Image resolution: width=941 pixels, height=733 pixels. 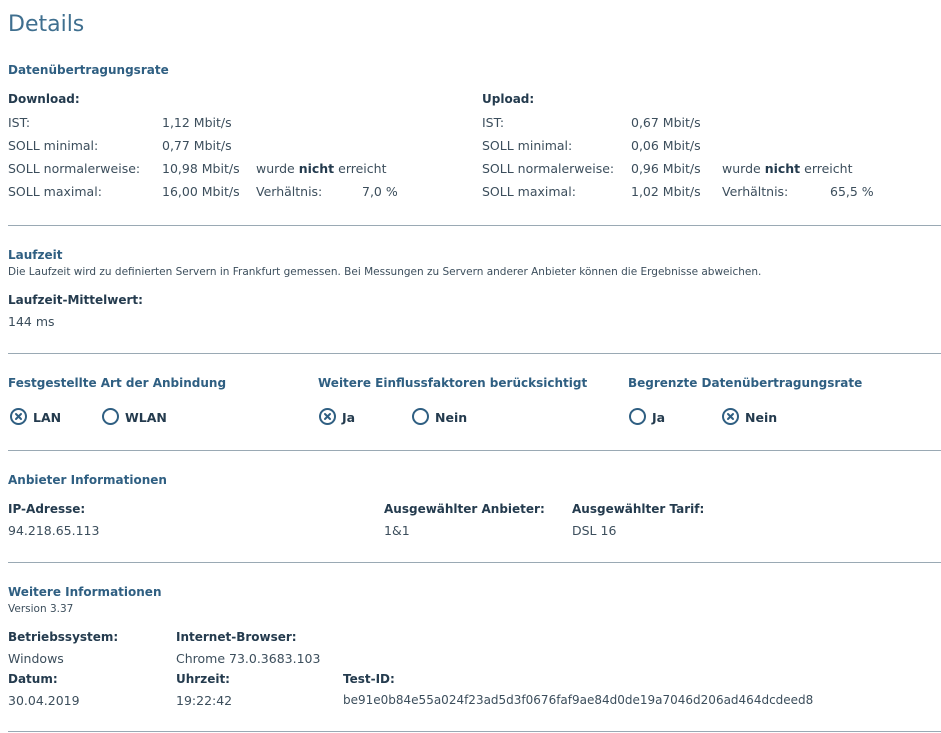 What do you see at coordinates (44, 700) in the screenshot?
I see `date-value: 30.04.2019` at bounding box center [44, 700].